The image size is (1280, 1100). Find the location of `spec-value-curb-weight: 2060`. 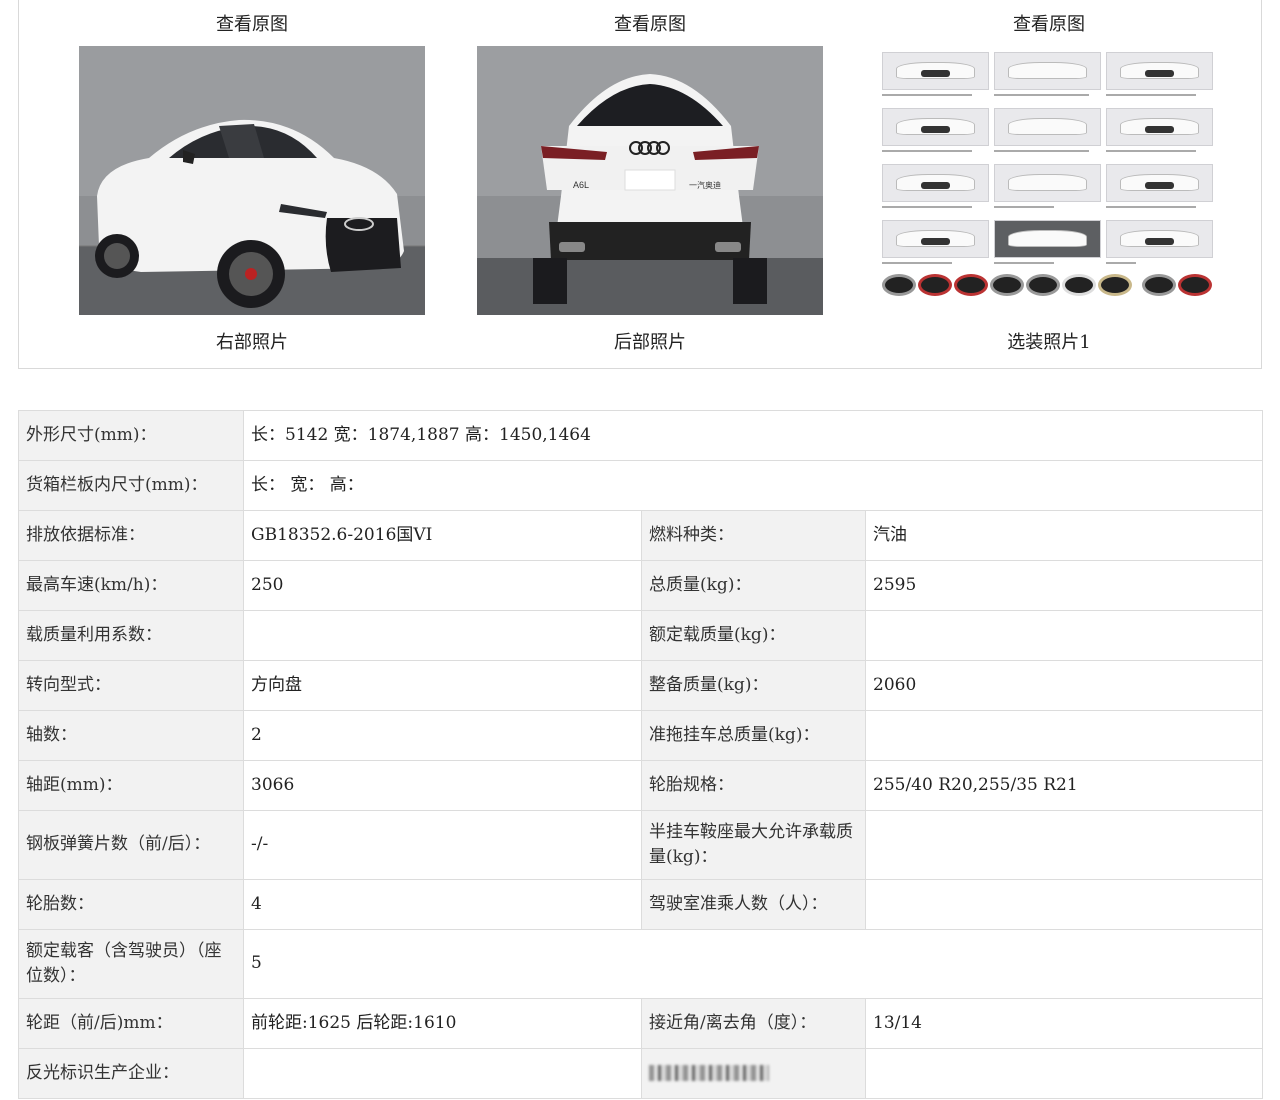

spec-value-curb-weight: 2060 is located at coordinates (1064, 685).